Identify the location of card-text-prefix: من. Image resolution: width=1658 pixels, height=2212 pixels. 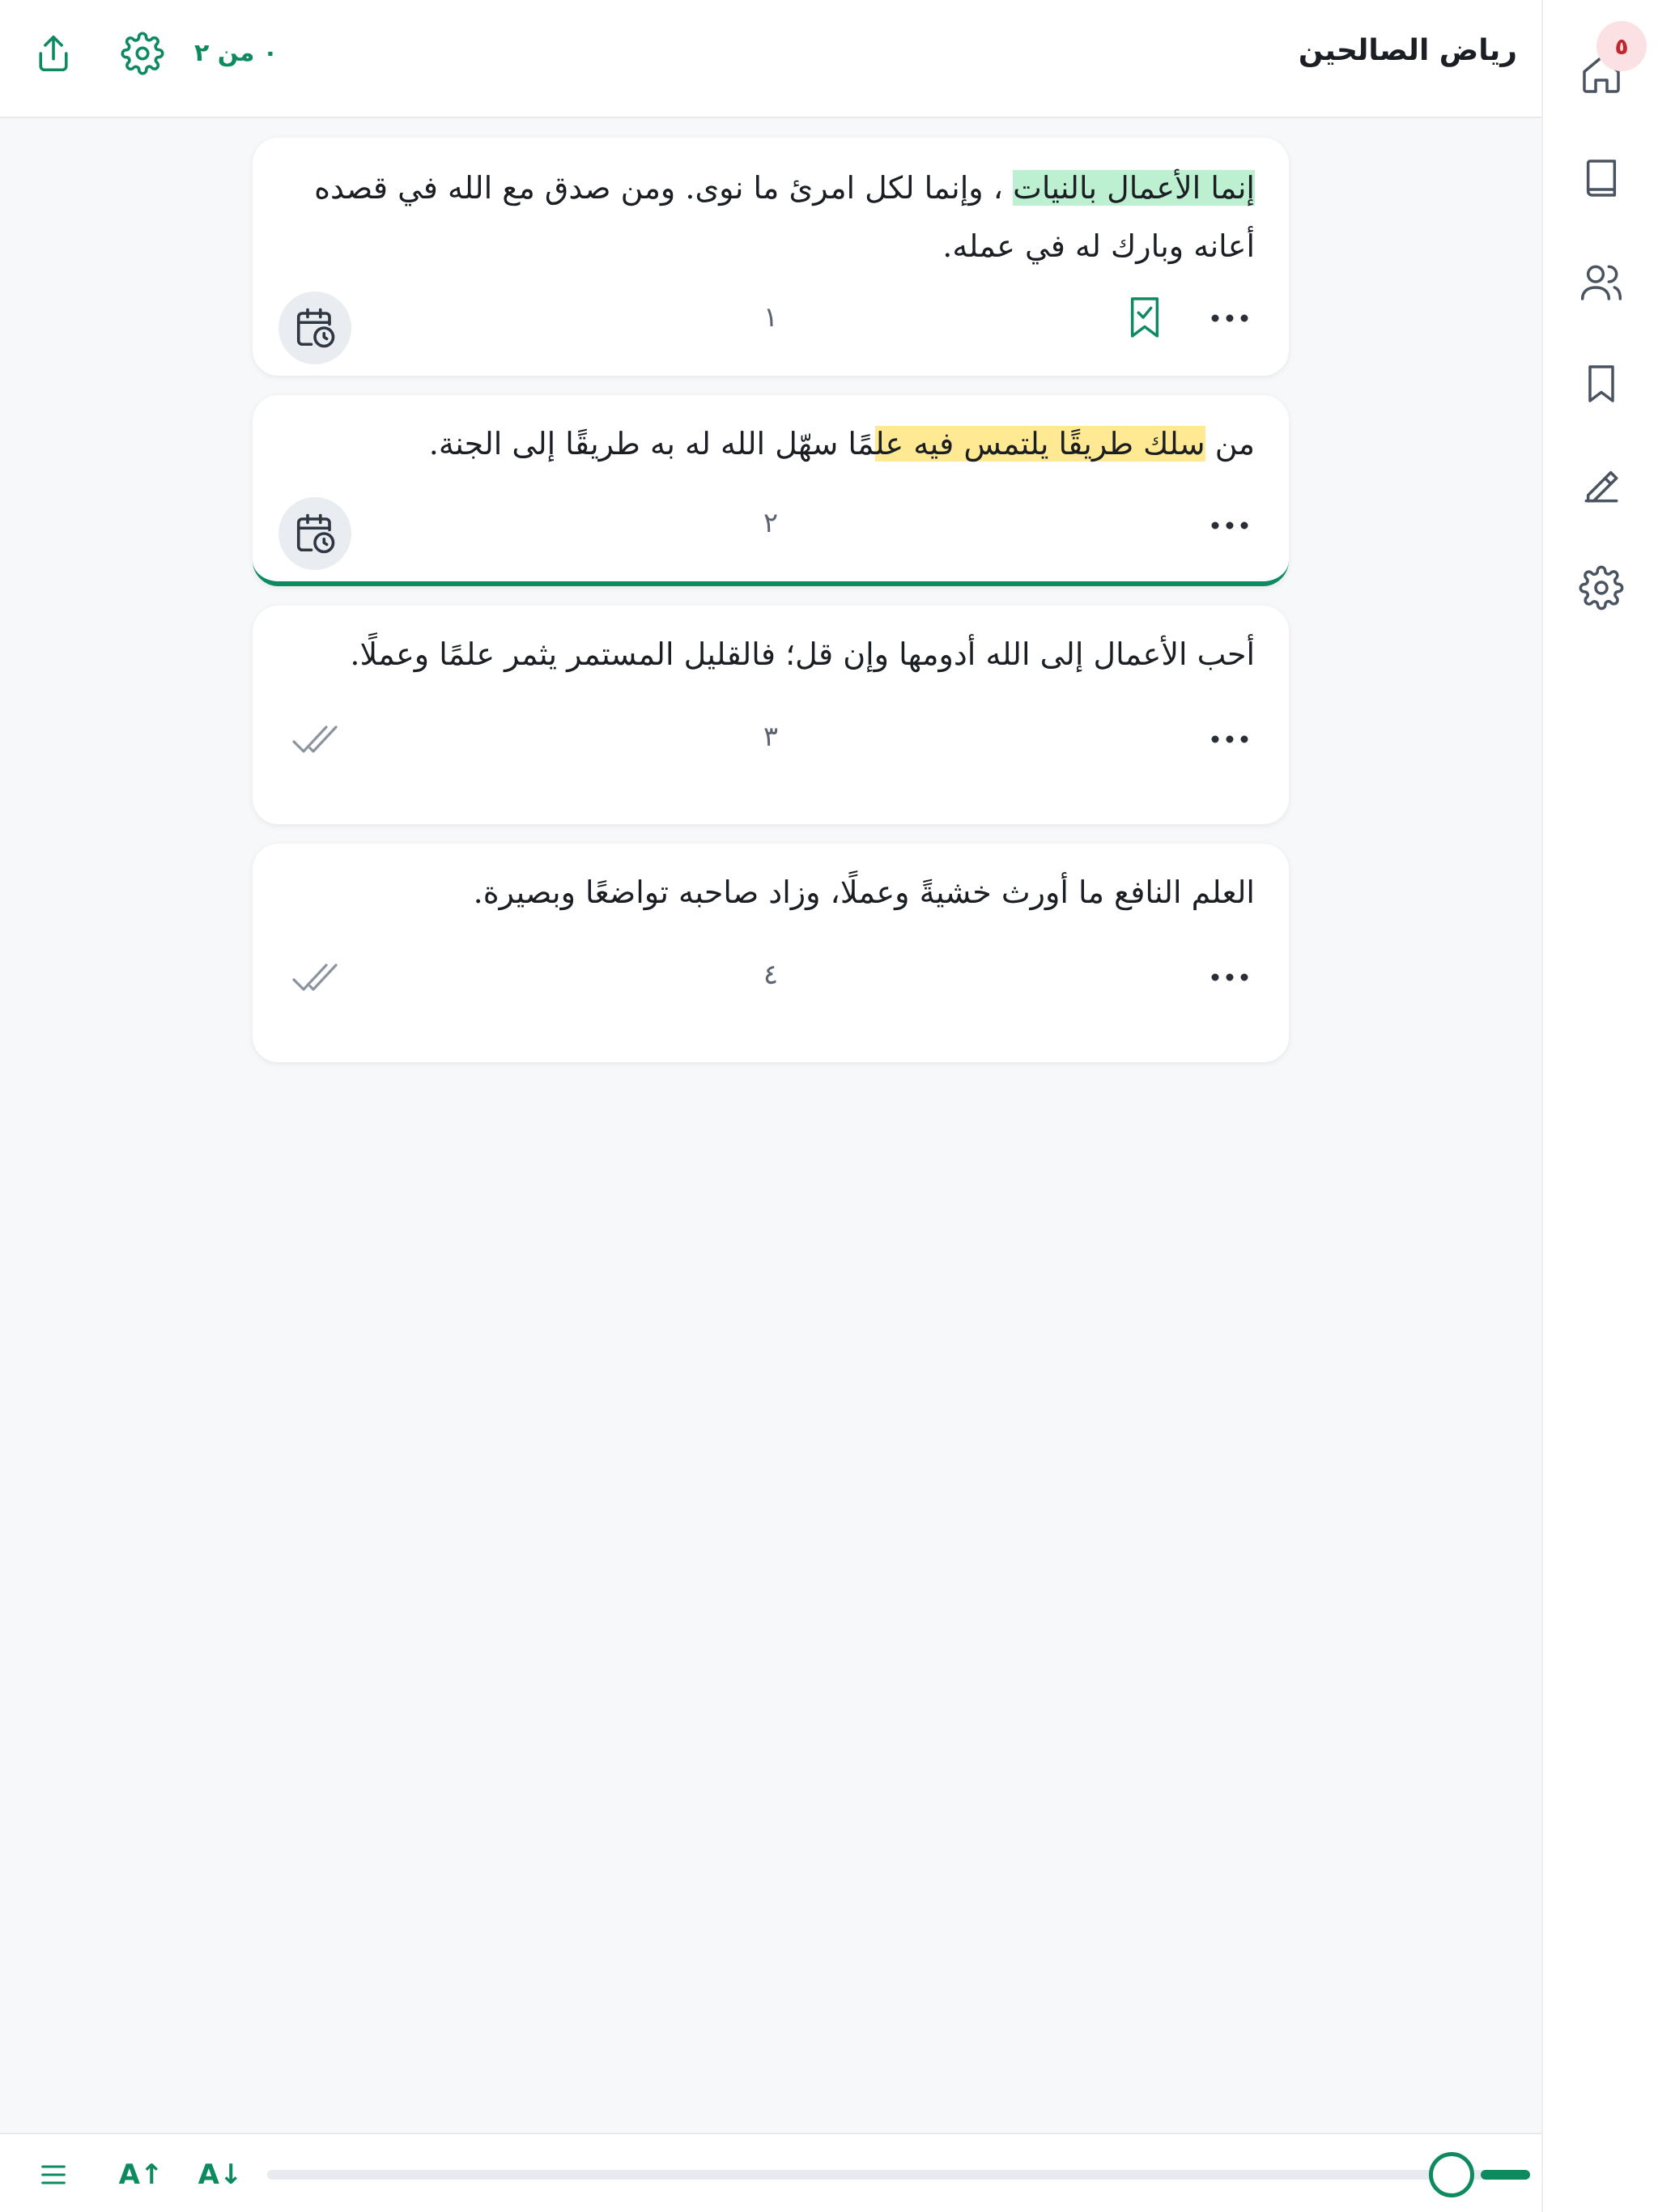
(1230, 444).